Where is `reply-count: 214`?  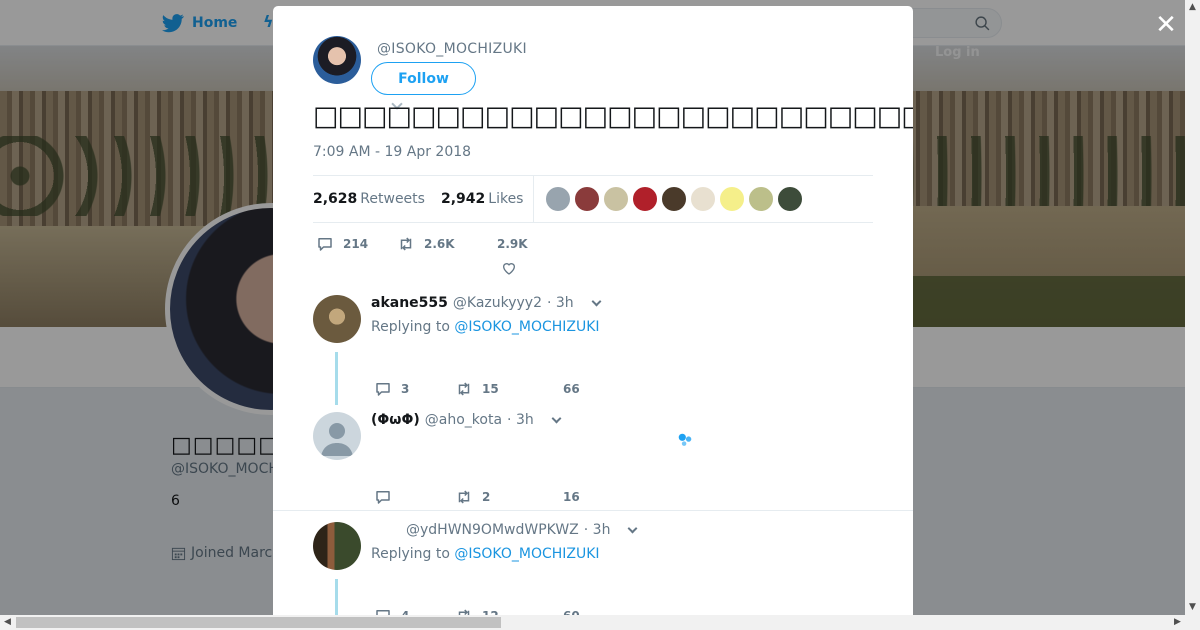
reply-count: 214 is located at coordinates (356, 244).